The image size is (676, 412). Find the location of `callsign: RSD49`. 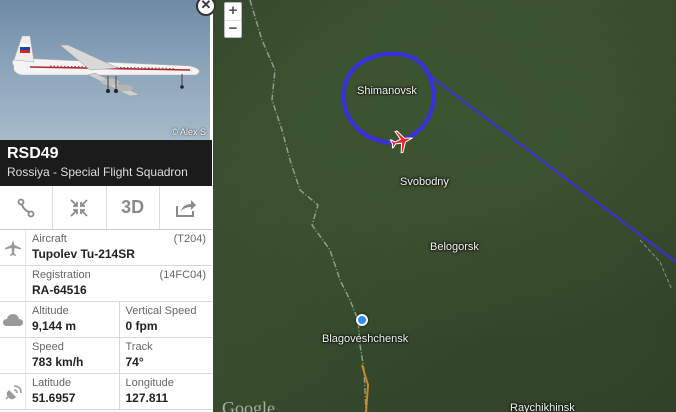

callsign: RSD49 is located at coordinates (33, 153).